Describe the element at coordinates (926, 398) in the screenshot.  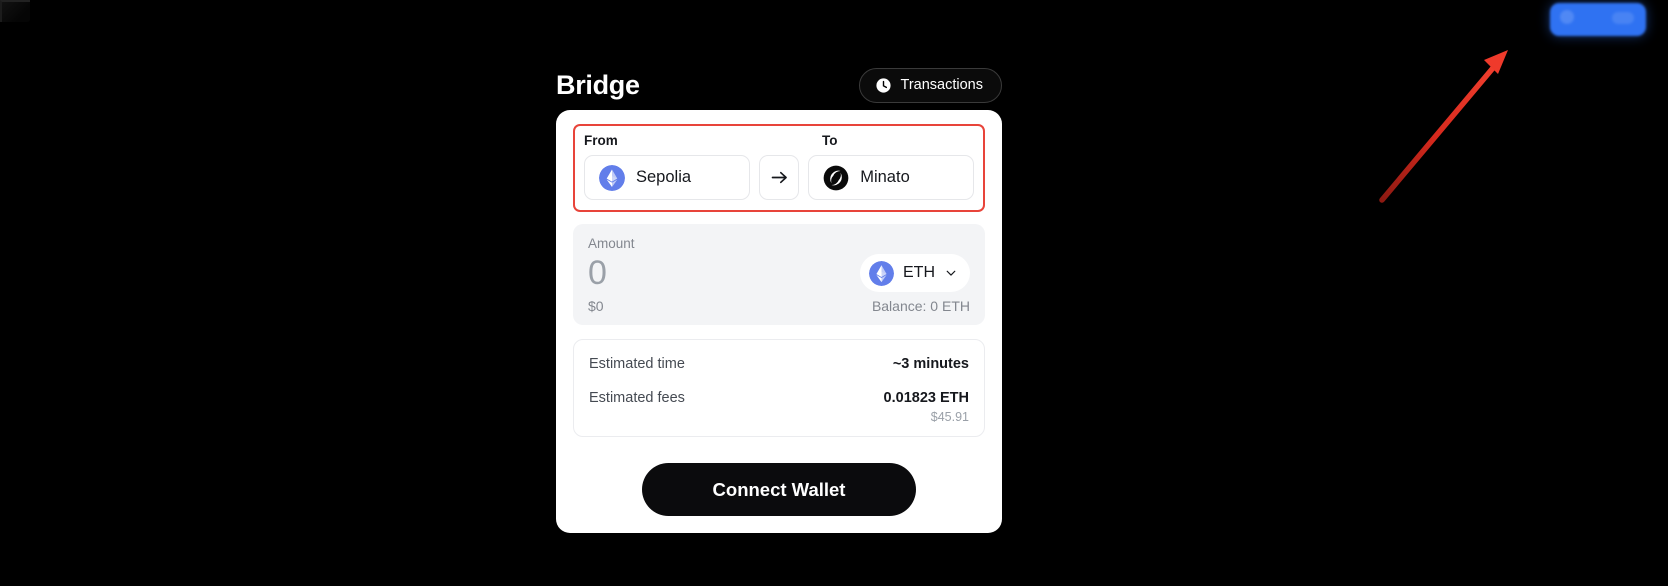
I see `estimated-fees-value: 0.01823 ETH` at that location.